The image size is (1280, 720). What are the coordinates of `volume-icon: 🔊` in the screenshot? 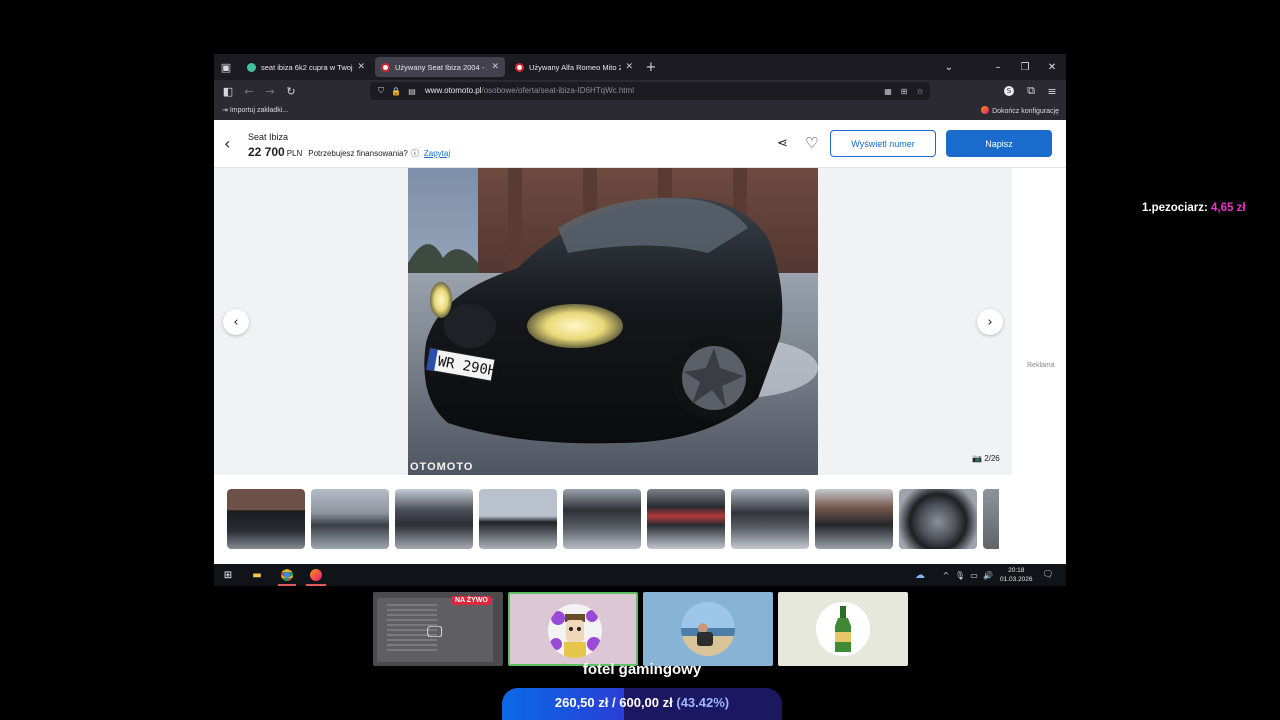 It's located at (988, 575).